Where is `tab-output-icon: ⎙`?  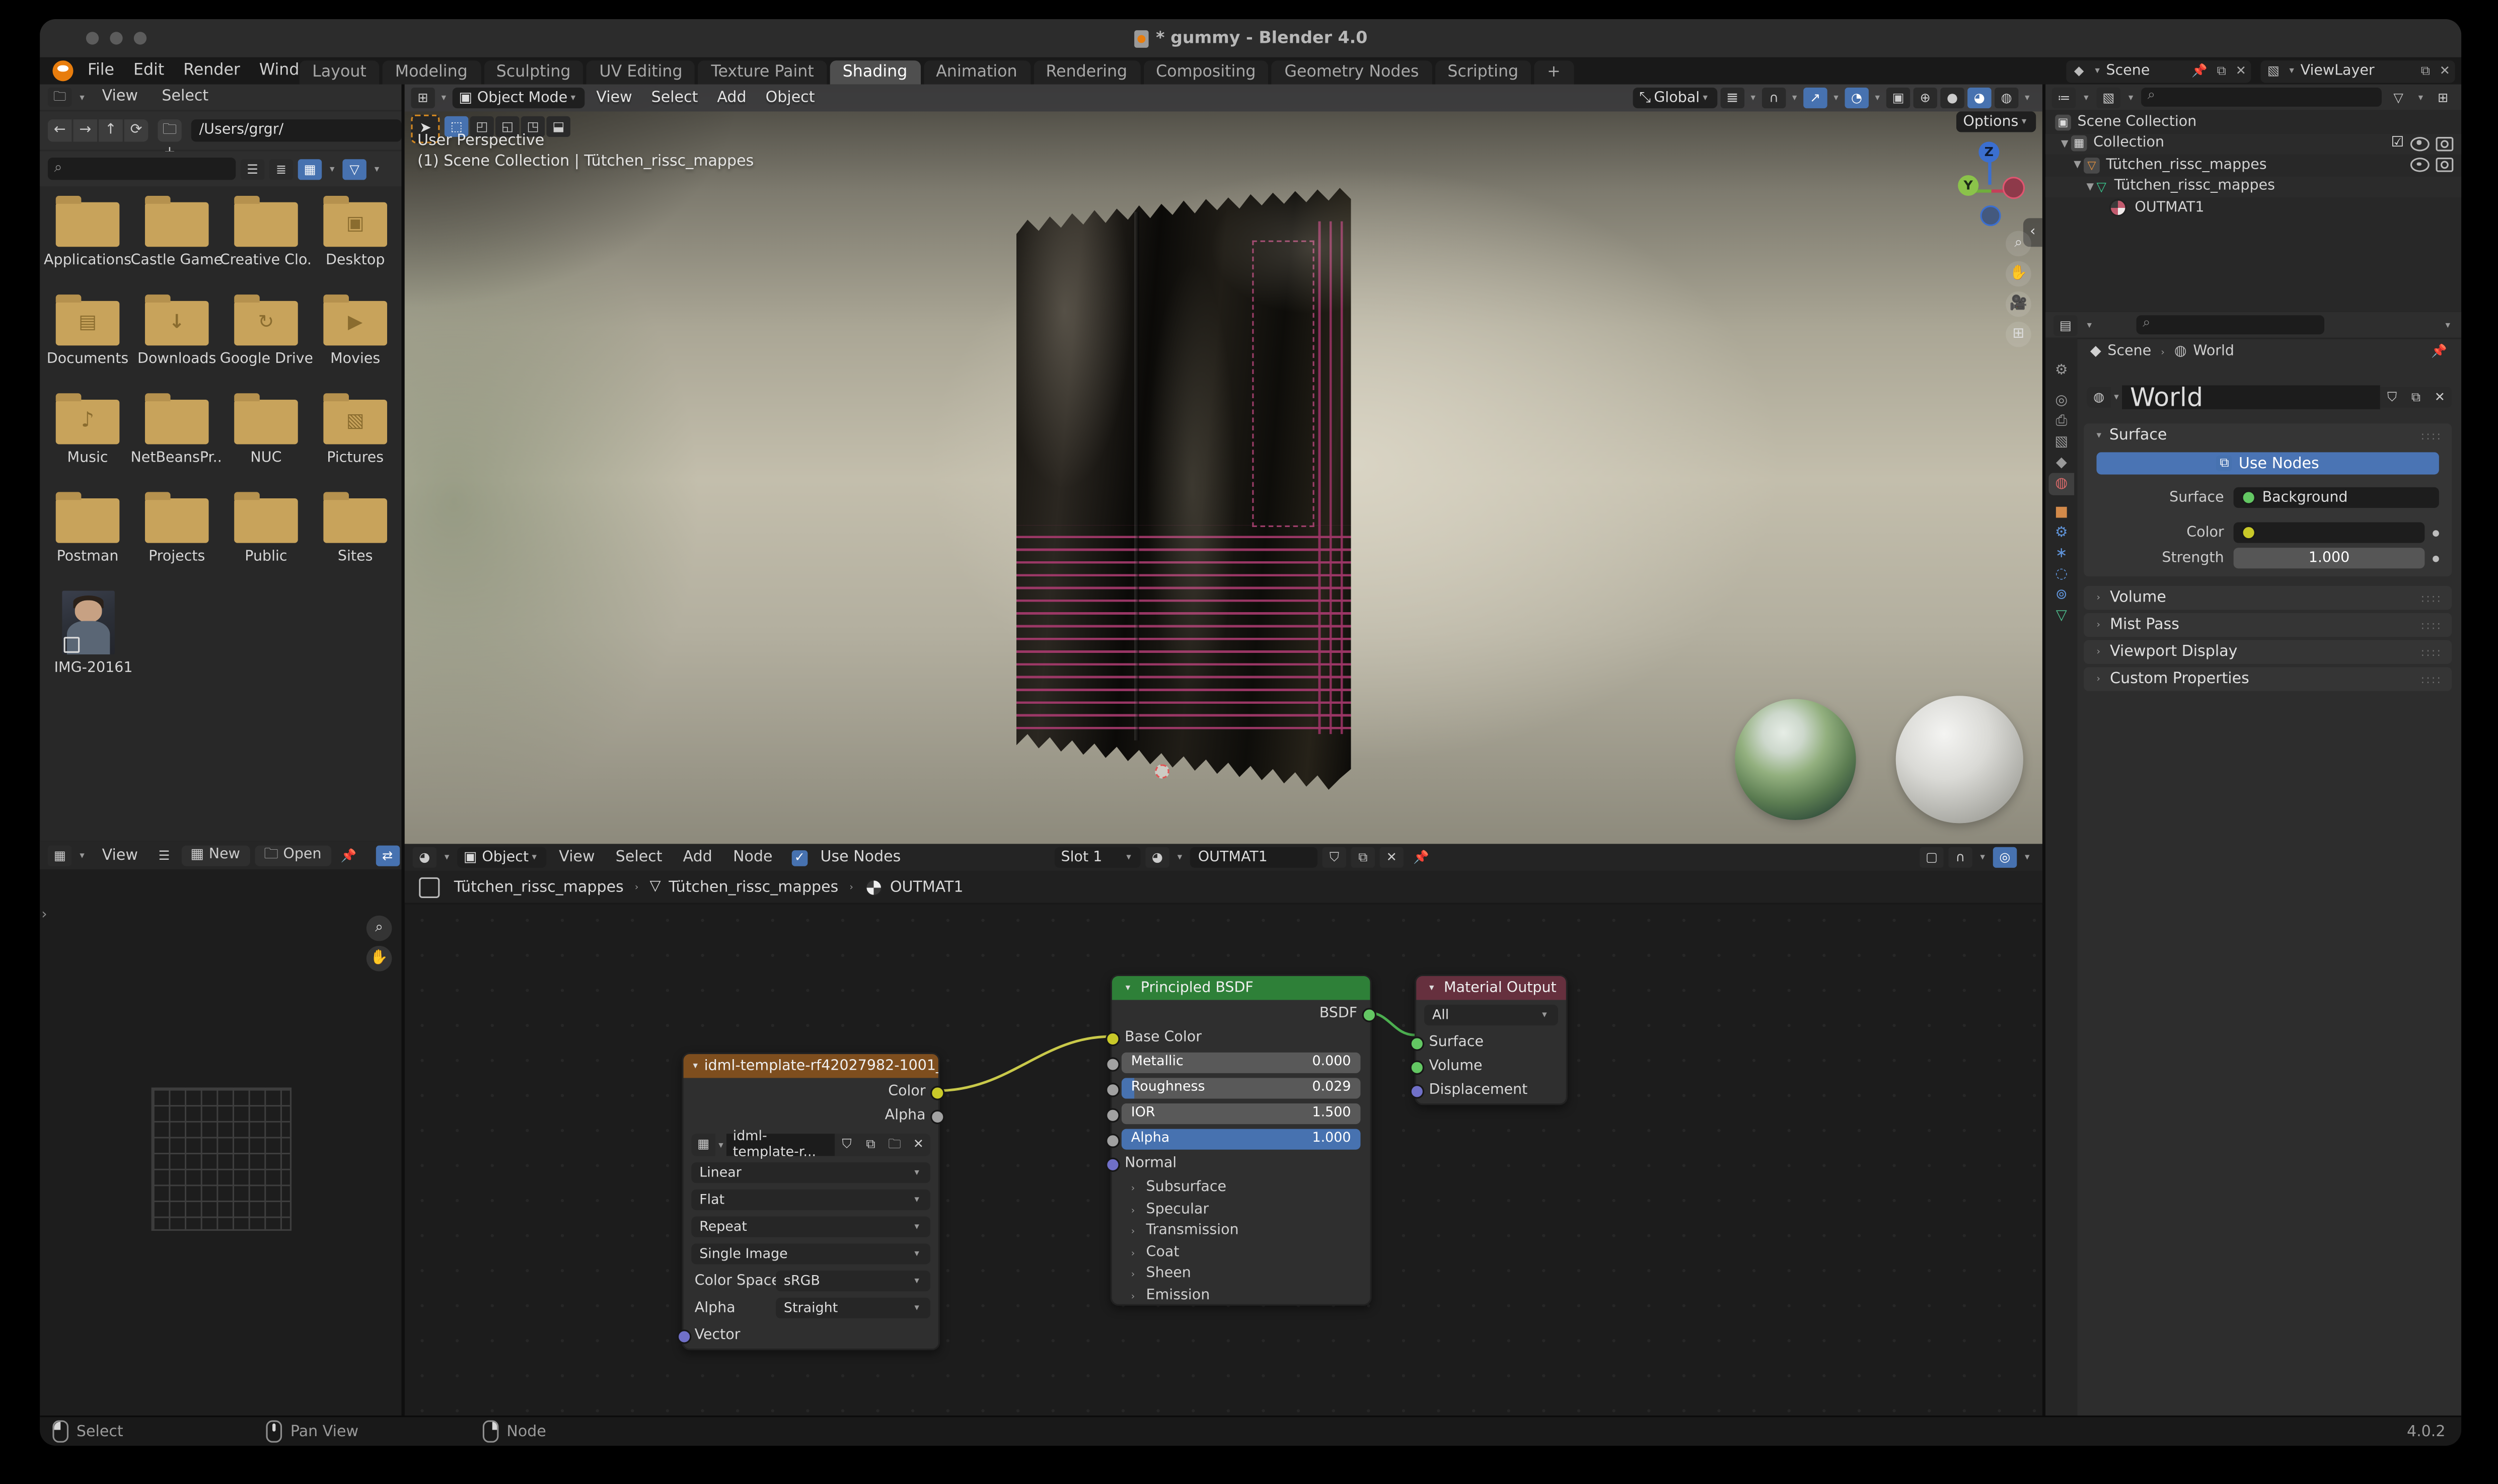
tab-output-icon: ⎙ is located at coordinates (2062, 422).